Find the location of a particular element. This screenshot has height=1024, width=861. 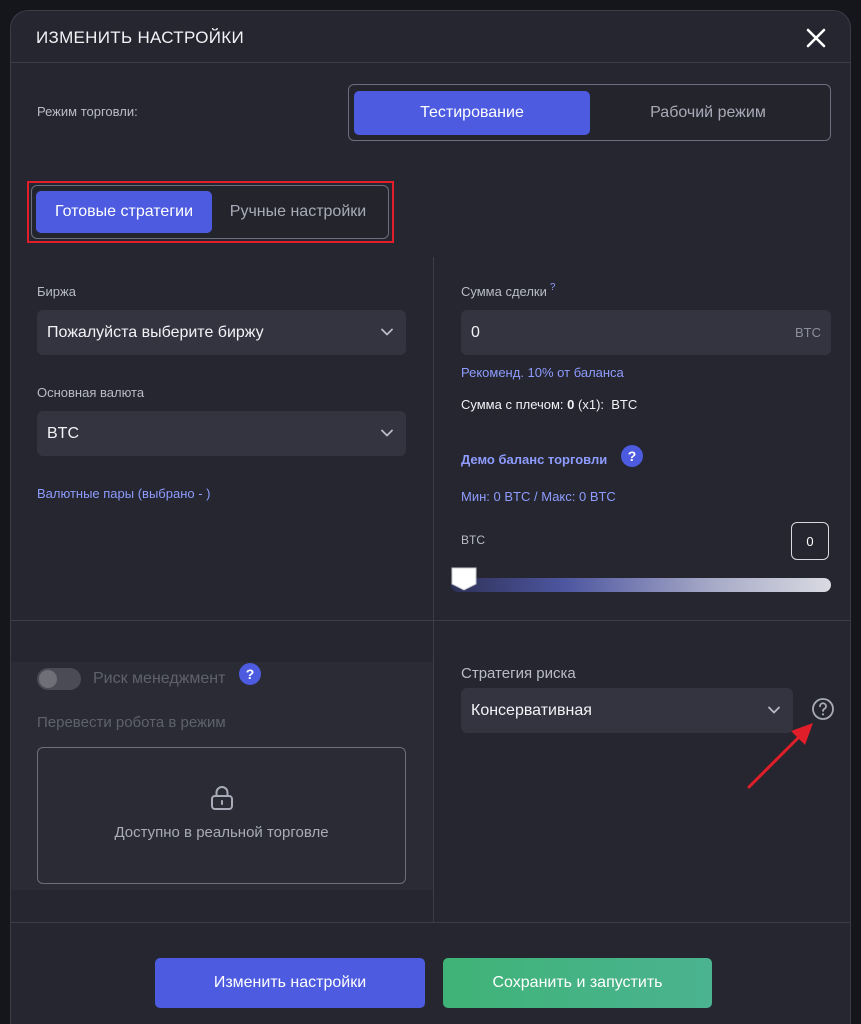

risk-management-toggle is located at coordinates (59, 679).